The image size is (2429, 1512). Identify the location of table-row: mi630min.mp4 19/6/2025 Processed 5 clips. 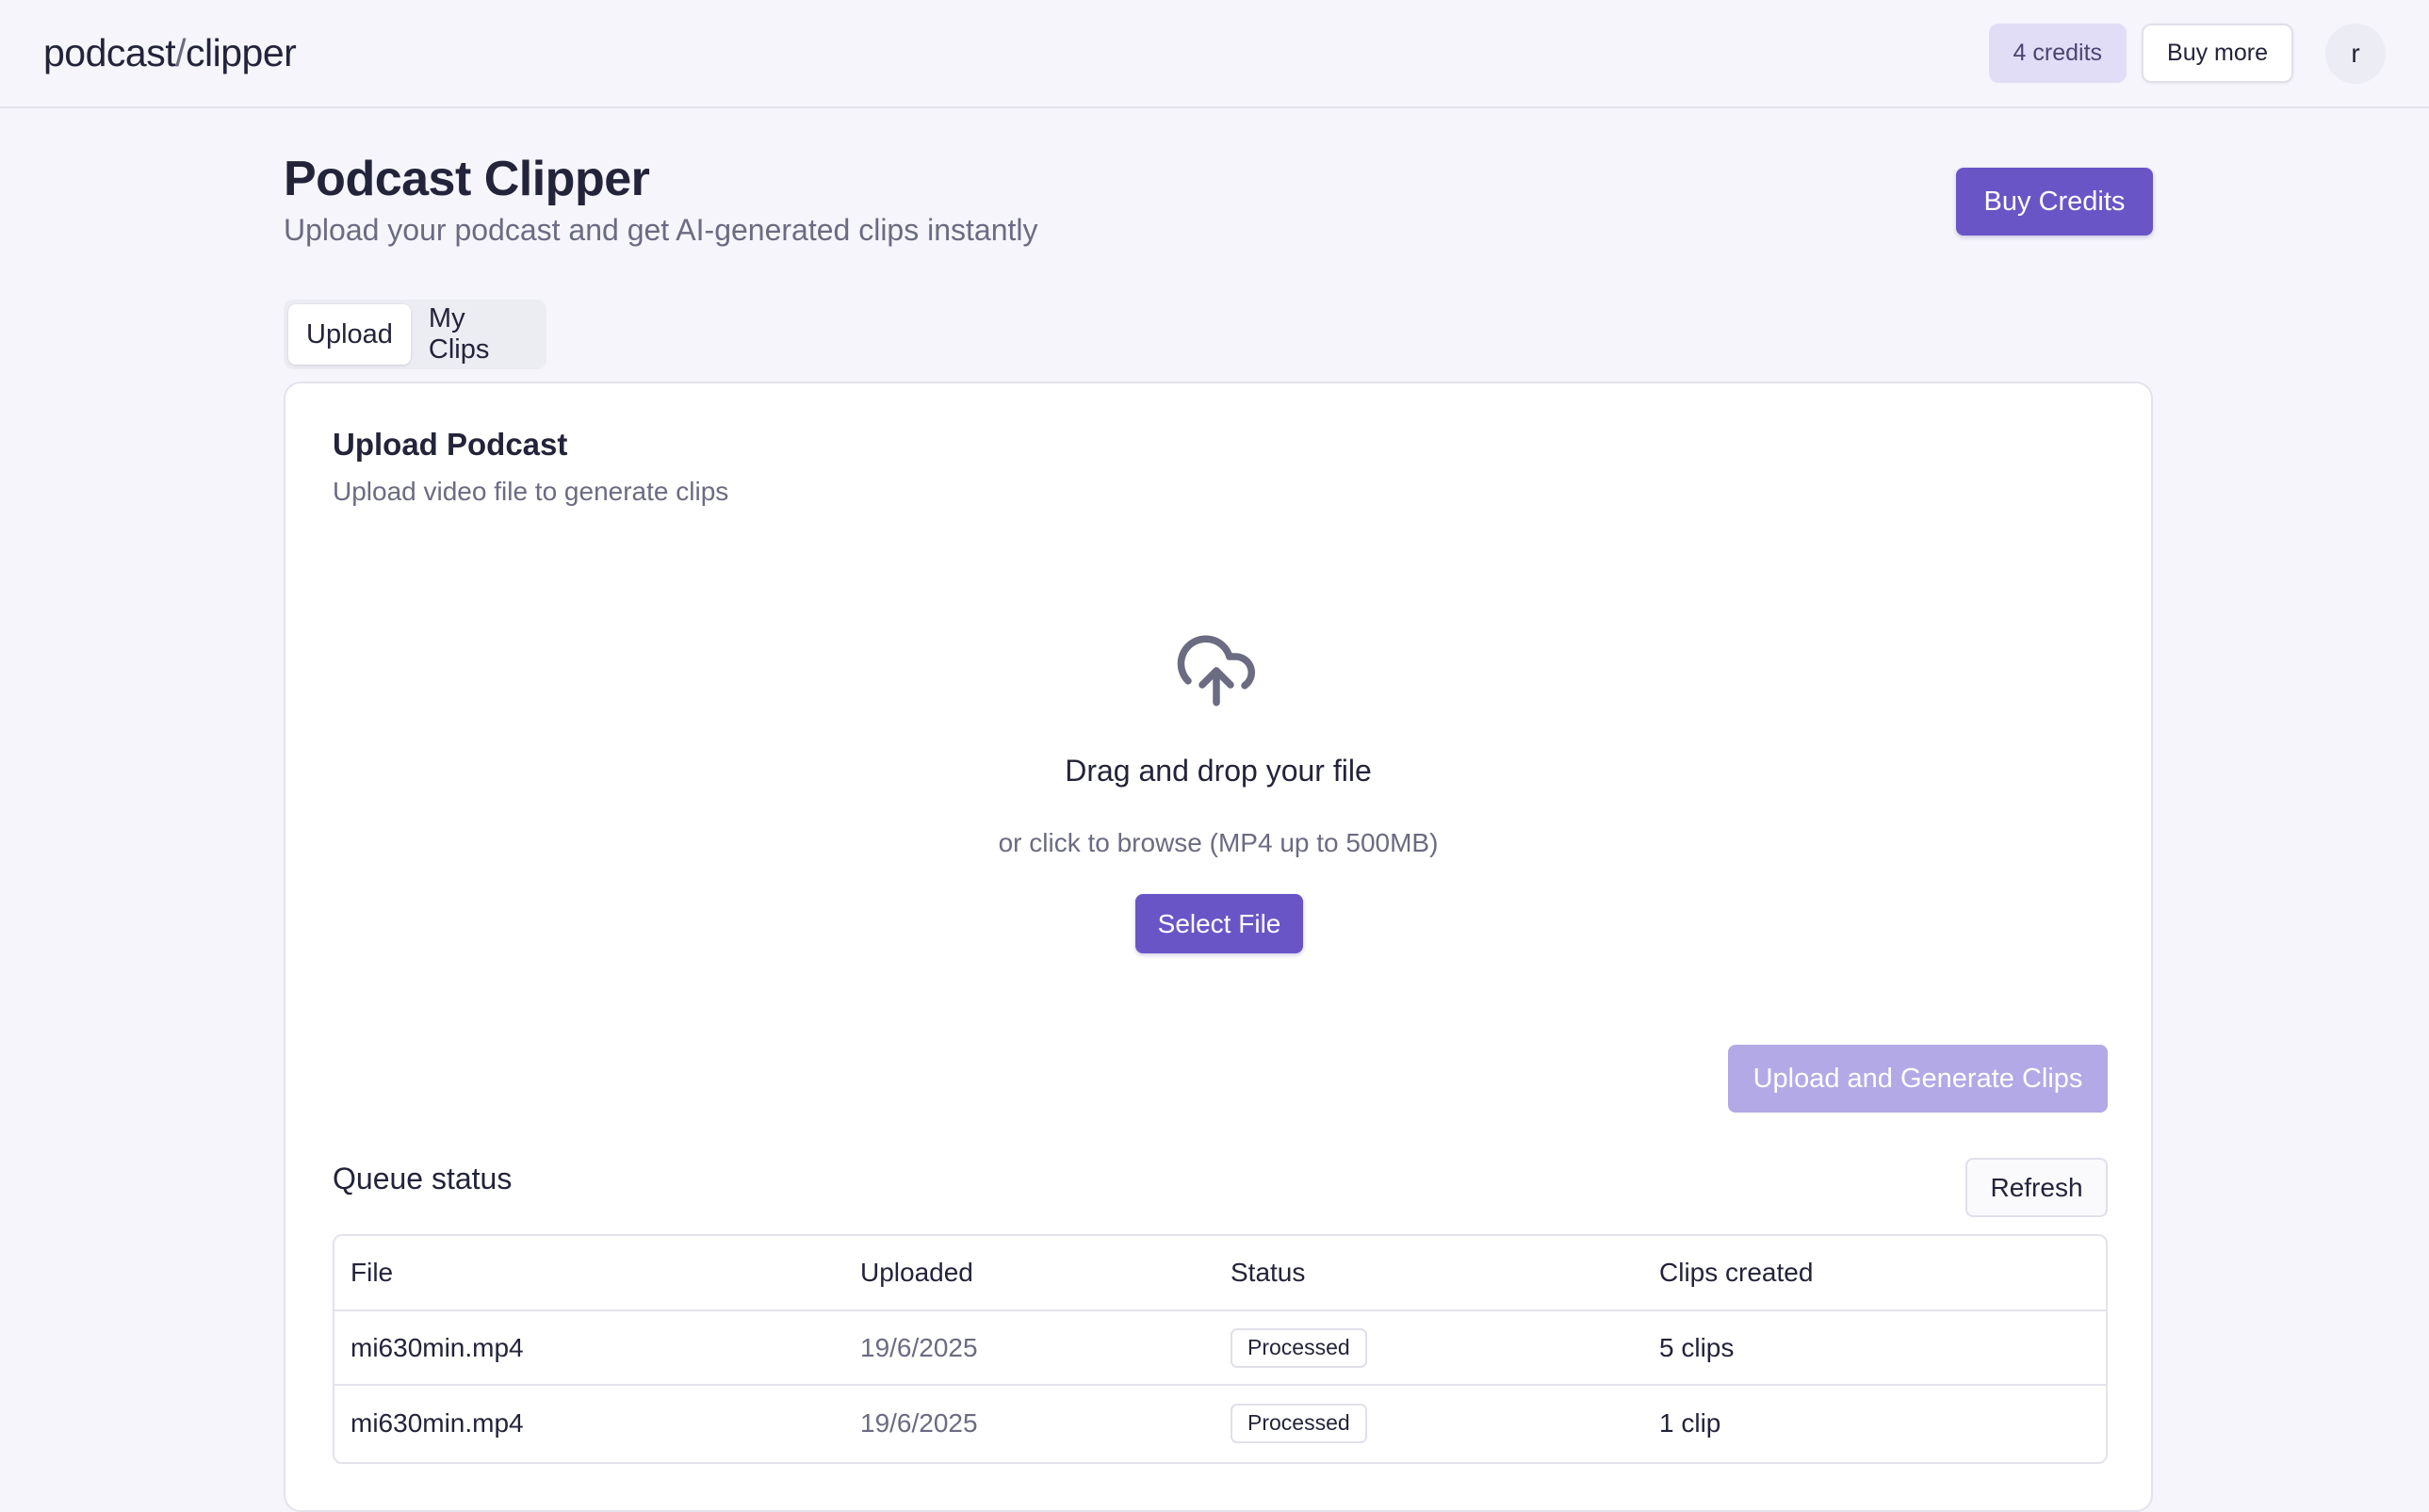
(1220, 1348).